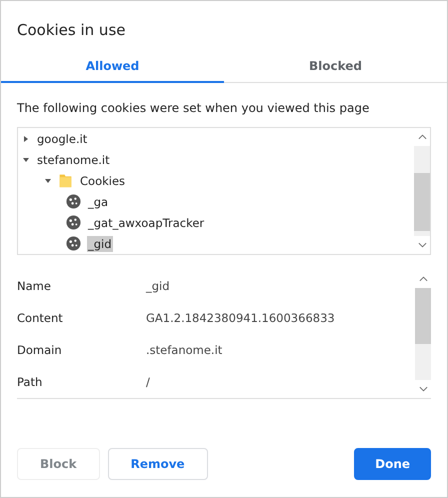 This screenshot has width=448, height=498. I want to click on tab: Allowed, so click(112, 67).